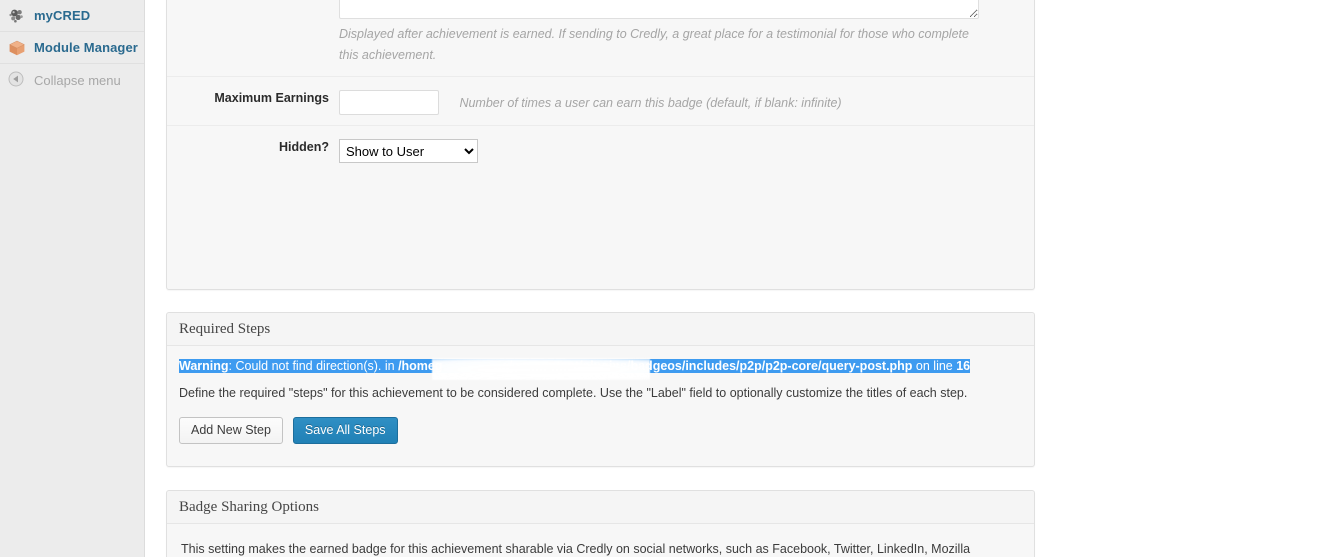 The width and height of the screenshot is (1339, 557). Describe the element at coordinates (304, 147) in the screenshot. I see `hidden-label: Hidden?` at that location.